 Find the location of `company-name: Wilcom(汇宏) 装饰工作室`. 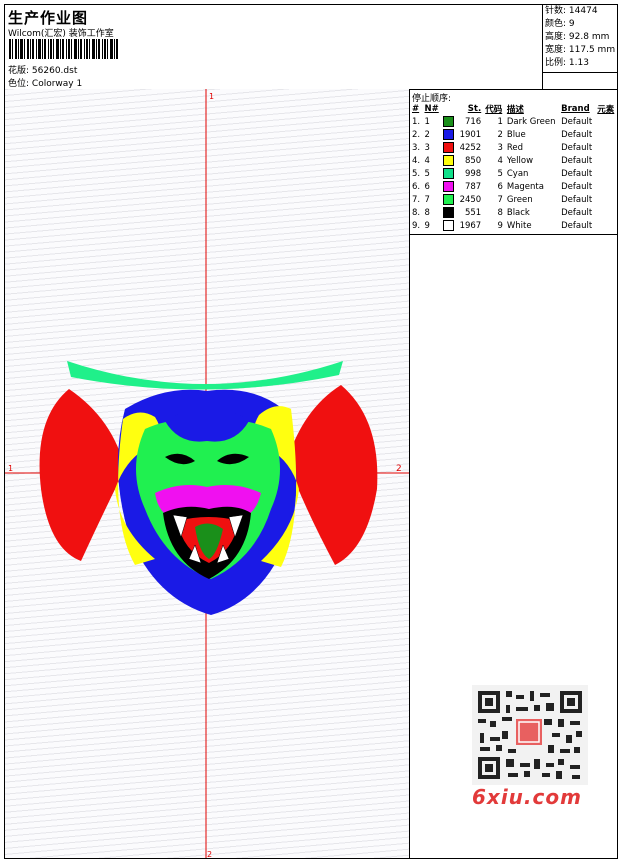

company-name: Wilcom(汇宏) 装饰工作室 is located at coordinates (61, 34).